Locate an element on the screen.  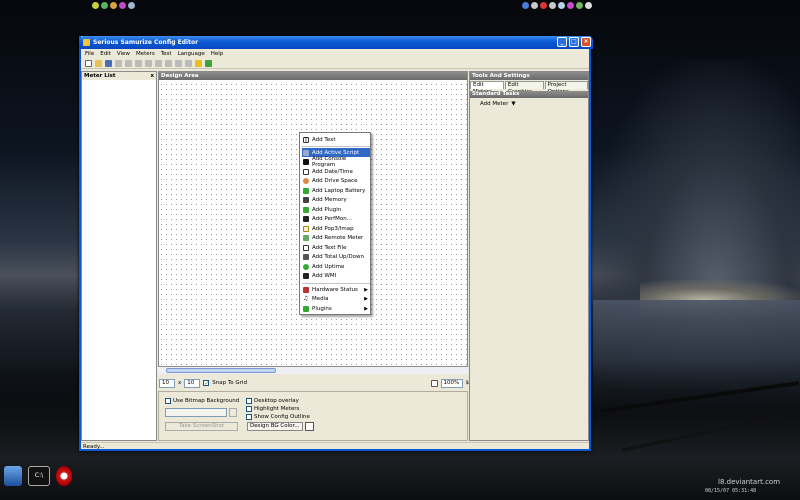
forward-arrow-icon is located at coordinates (208, 63).